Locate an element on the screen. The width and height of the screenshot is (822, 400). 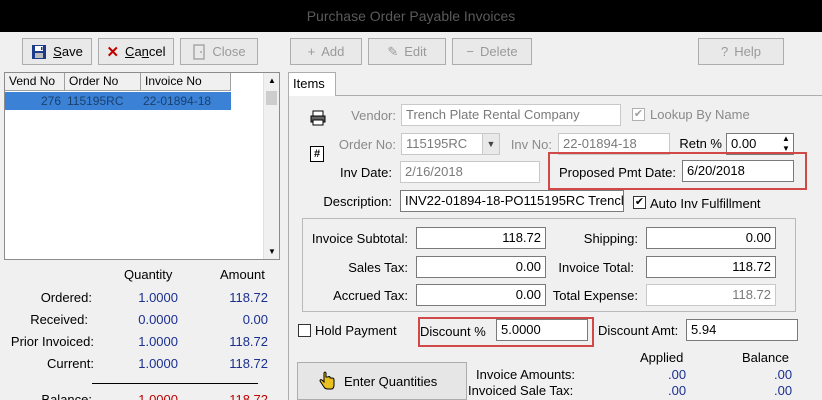
grid-scrollbar: ▲ ▼ is located at coordinates (271, 166).